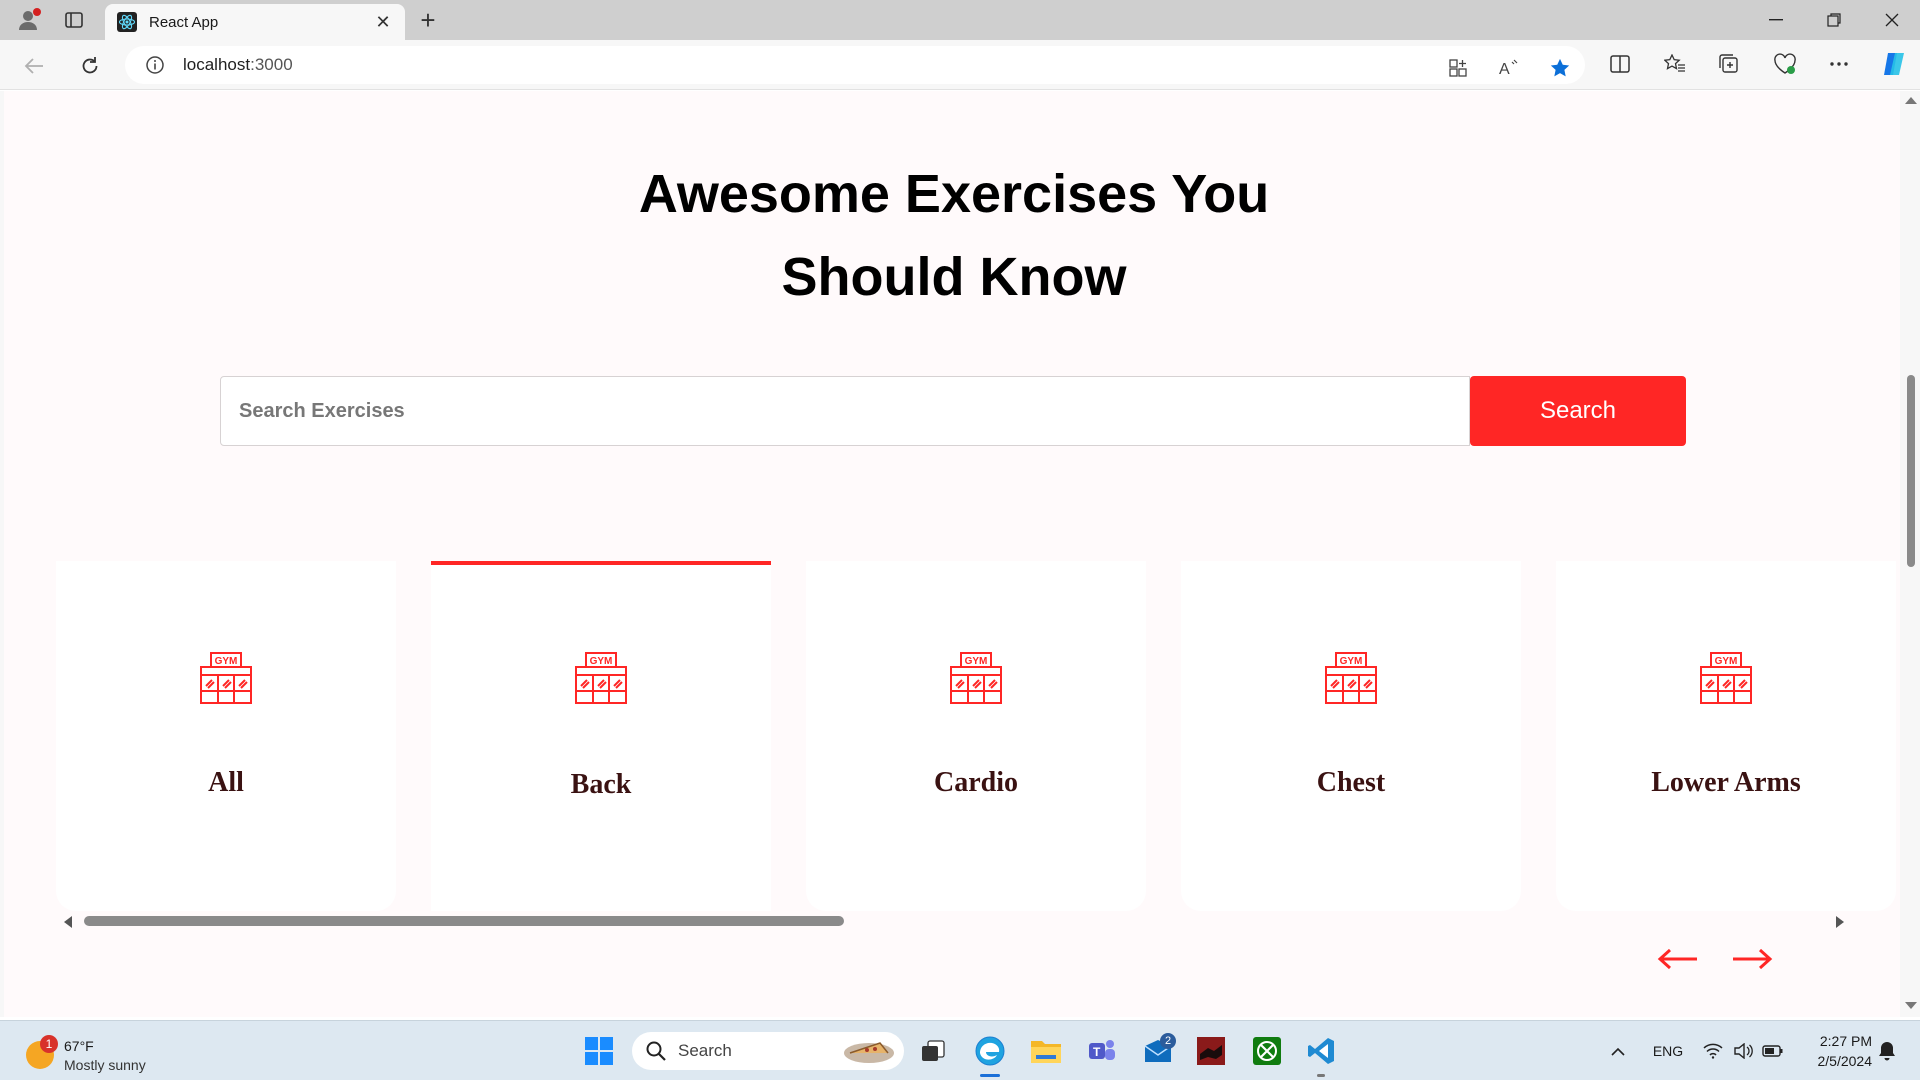 This screenshot has width=1920, height=1080. I want to click on taskbar-search-icon, so click(656, 1051).